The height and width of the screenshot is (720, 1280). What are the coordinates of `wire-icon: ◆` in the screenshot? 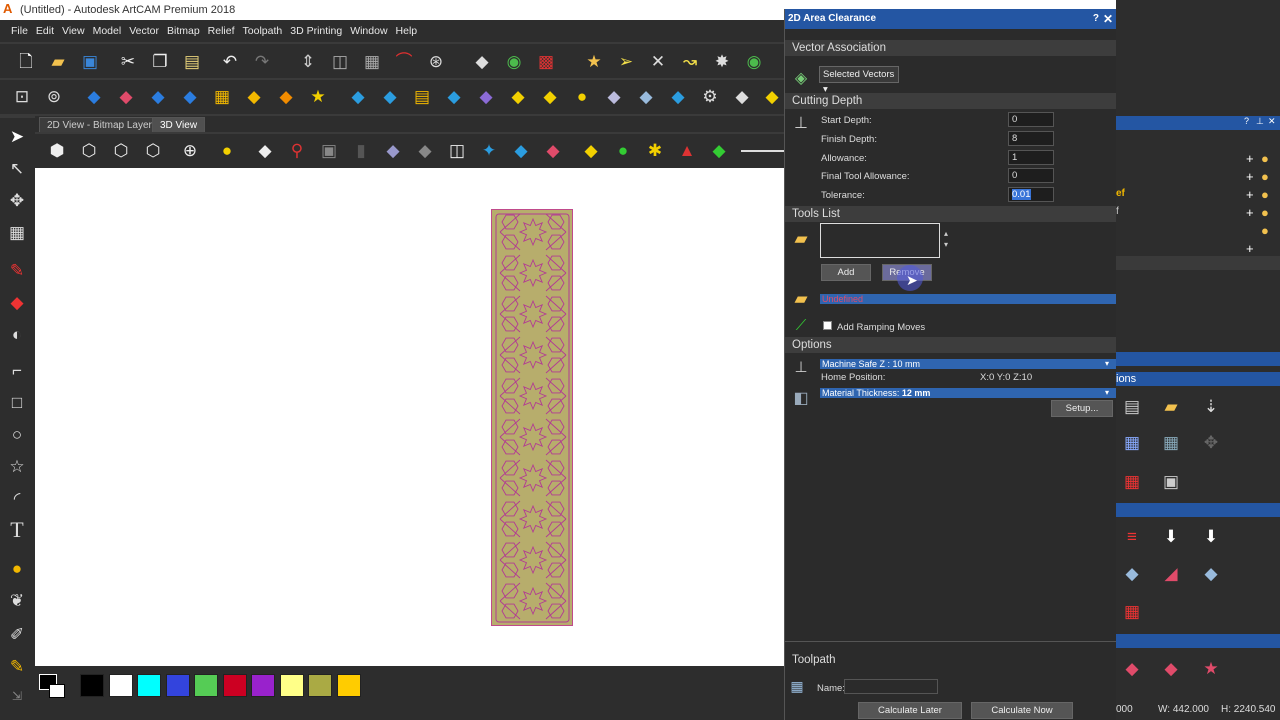 It's located at (425, 150).